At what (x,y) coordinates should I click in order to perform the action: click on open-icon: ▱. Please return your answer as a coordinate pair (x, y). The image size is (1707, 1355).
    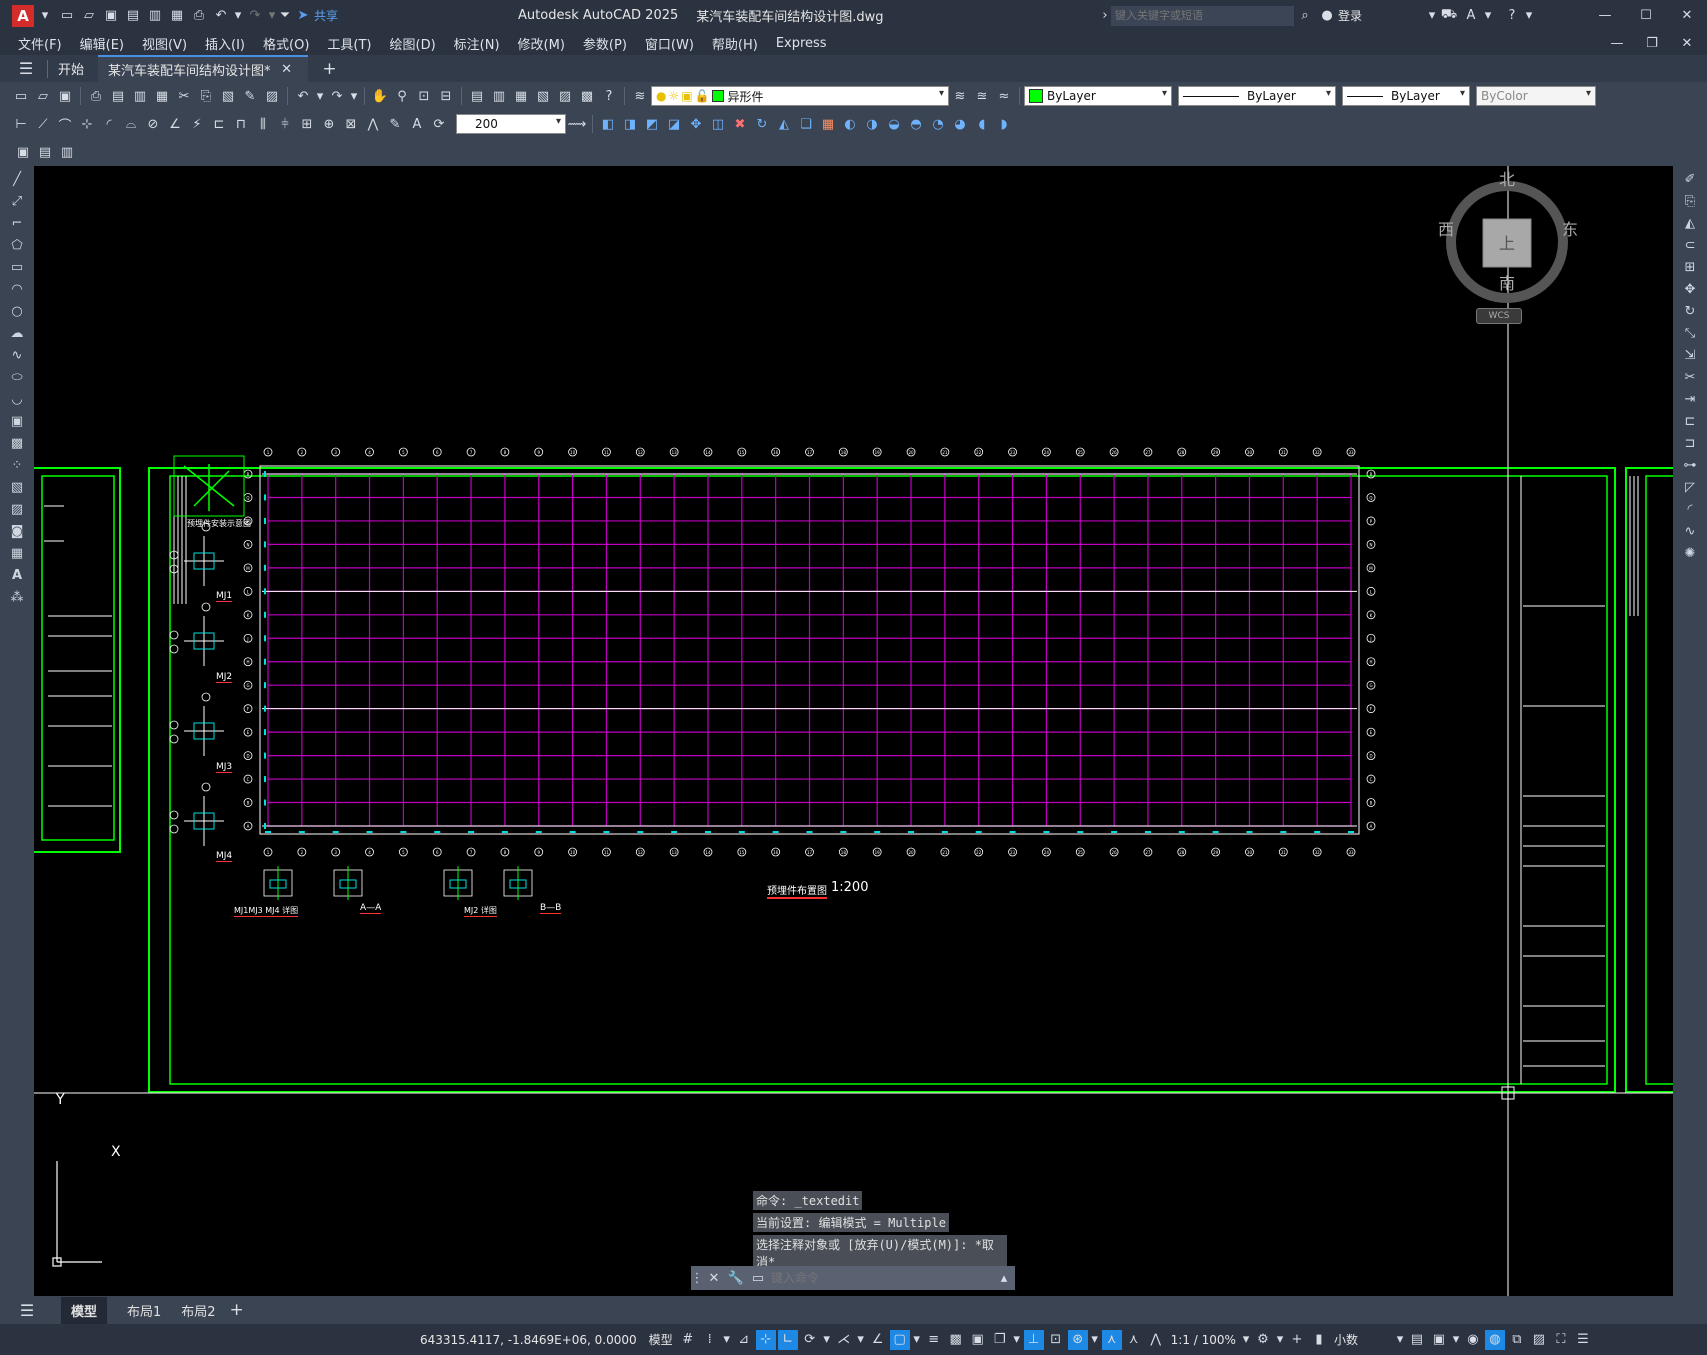
    Looking at the image, I should click on (43, 96).